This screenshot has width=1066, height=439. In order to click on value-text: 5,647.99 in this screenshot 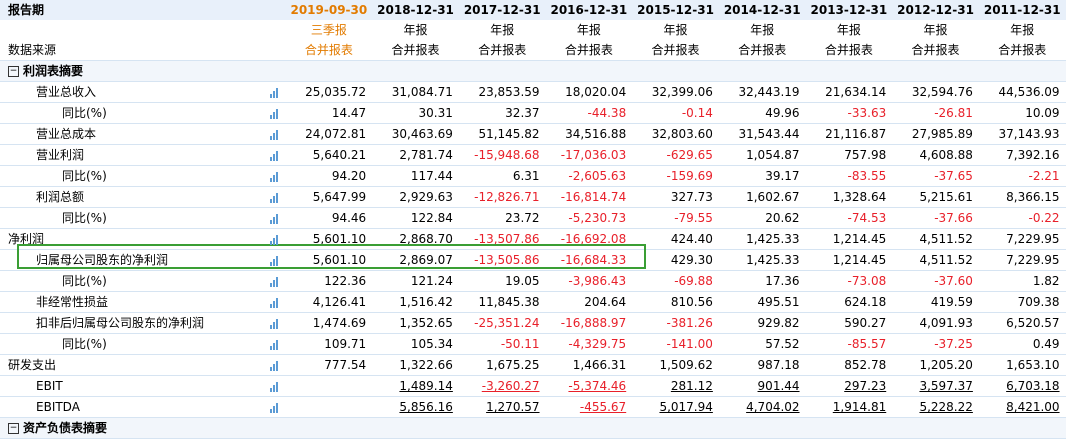, I will do `click(339, 197)`.